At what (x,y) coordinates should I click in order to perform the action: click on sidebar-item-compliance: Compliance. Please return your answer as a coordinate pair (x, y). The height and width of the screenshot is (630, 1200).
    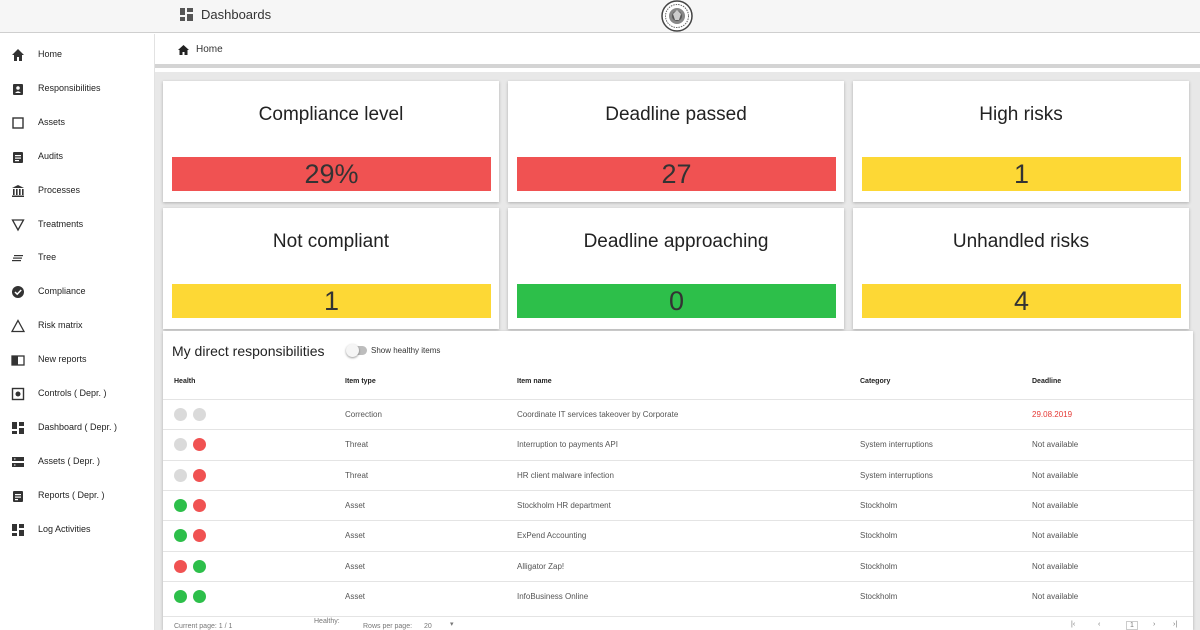
    Looking at the image, I should click on (77, 292).